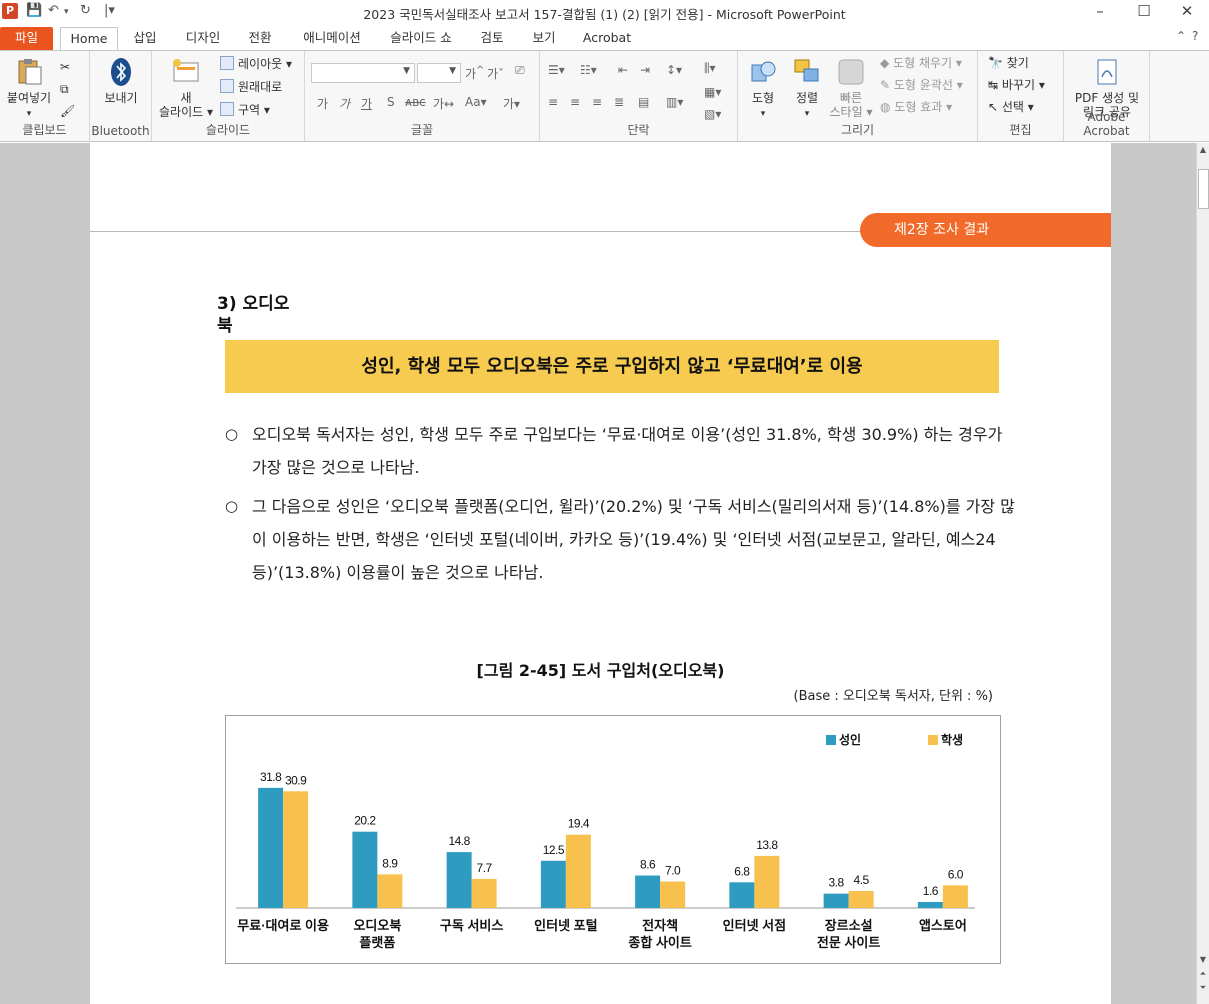 The height and width of the screenshot is (1004, 1209). Describe the element at coordinates (619, 102) in the screenshot. I see `justify-icon: ≣` at that location.